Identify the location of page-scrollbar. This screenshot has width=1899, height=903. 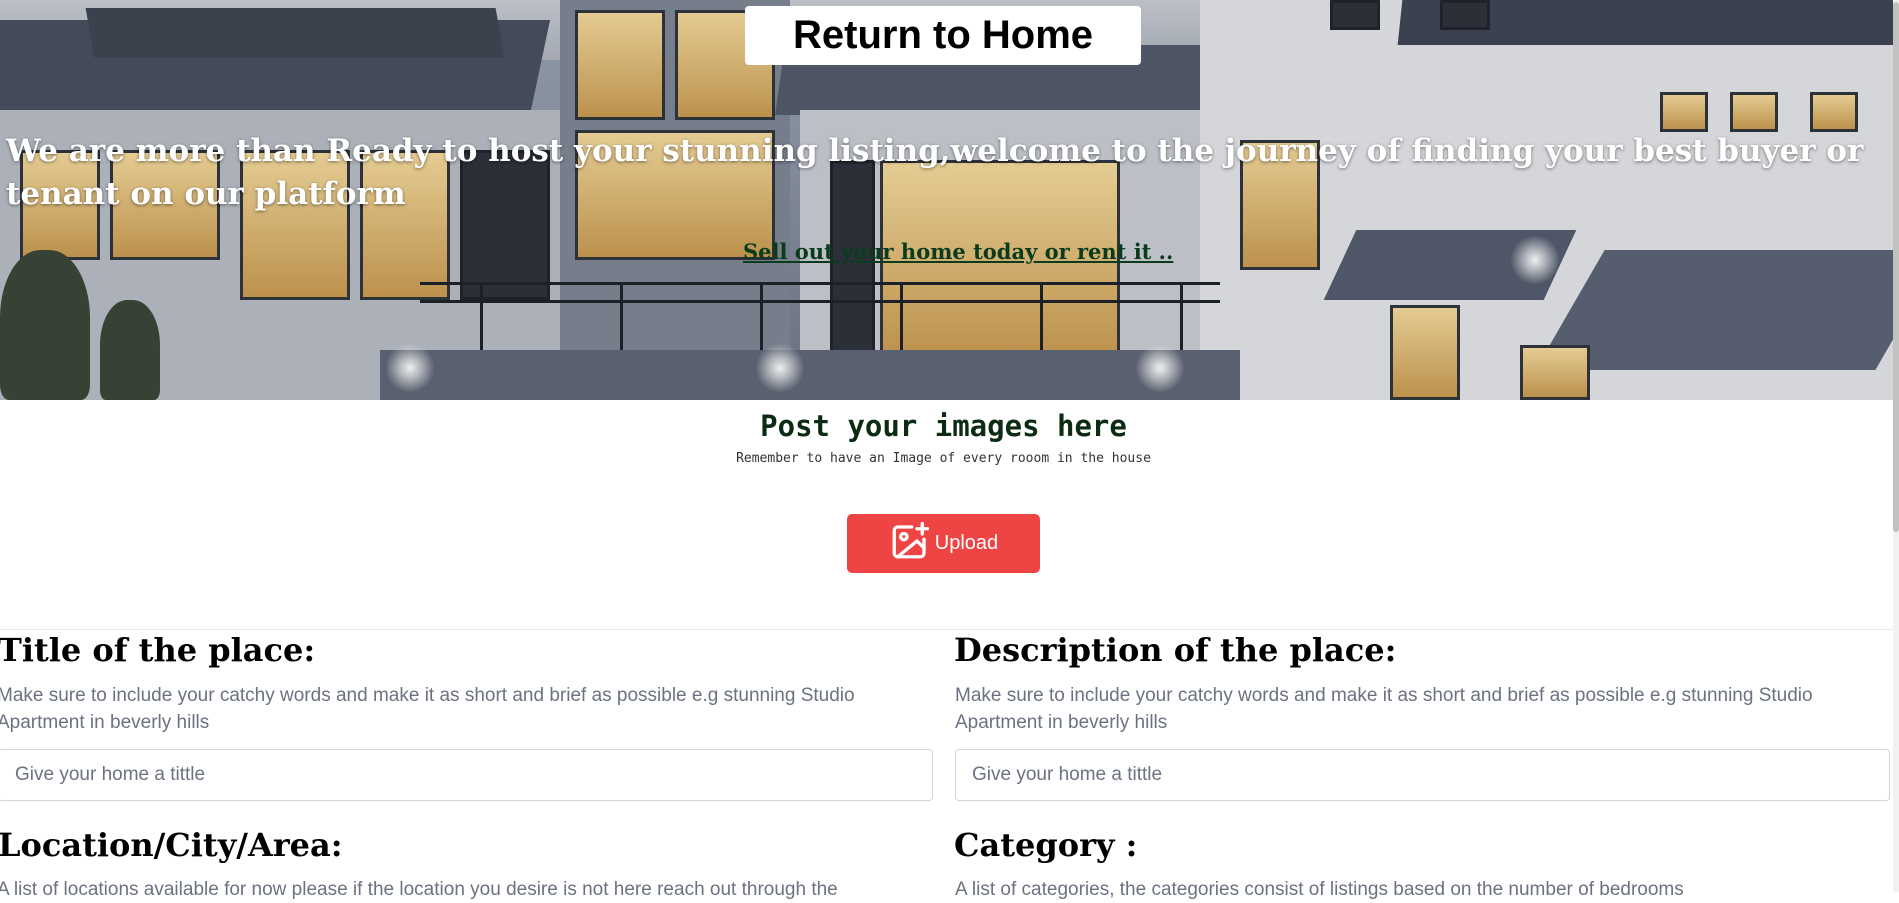
(1896, 446).